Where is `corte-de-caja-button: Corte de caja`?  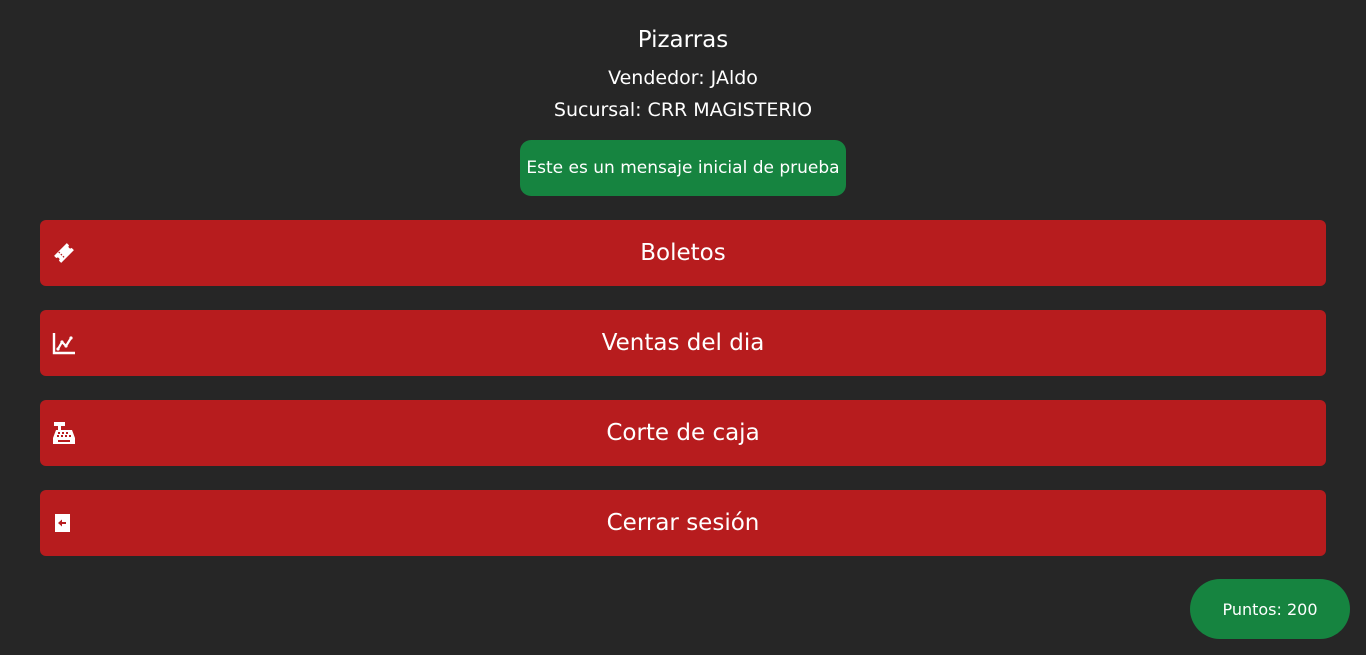
corte-de-caja-button: Corte de caja is located at coordinates (683, 433).